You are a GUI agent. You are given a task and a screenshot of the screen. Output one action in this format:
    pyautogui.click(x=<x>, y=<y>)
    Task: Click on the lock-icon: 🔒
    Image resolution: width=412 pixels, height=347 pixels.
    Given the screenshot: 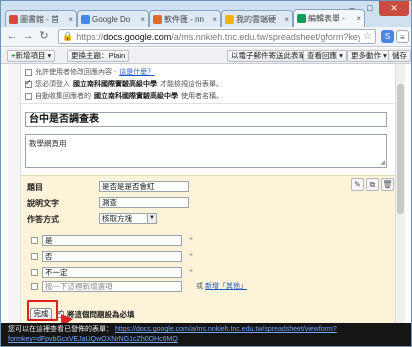 What is the action you would take?
    pyautogui.click(x=68, y=36)
    